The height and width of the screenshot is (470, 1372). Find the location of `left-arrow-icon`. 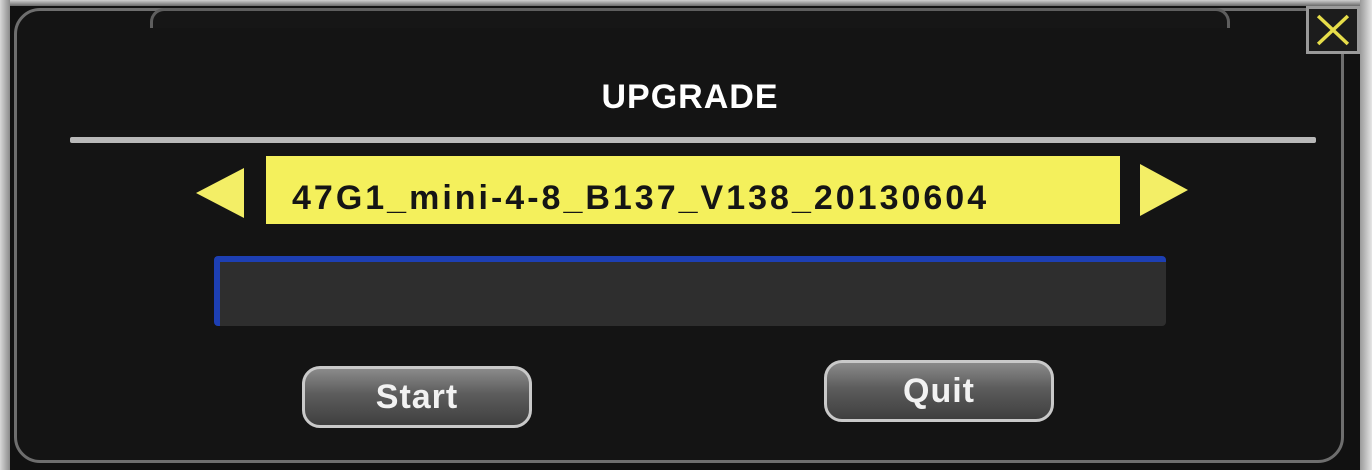

left-arrow-icon is located at coordinates (220, 193).